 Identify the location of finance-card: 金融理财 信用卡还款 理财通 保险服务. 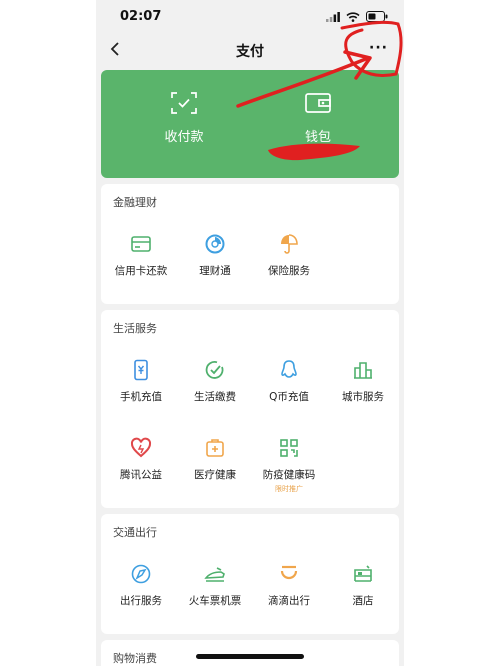
(250, 244).